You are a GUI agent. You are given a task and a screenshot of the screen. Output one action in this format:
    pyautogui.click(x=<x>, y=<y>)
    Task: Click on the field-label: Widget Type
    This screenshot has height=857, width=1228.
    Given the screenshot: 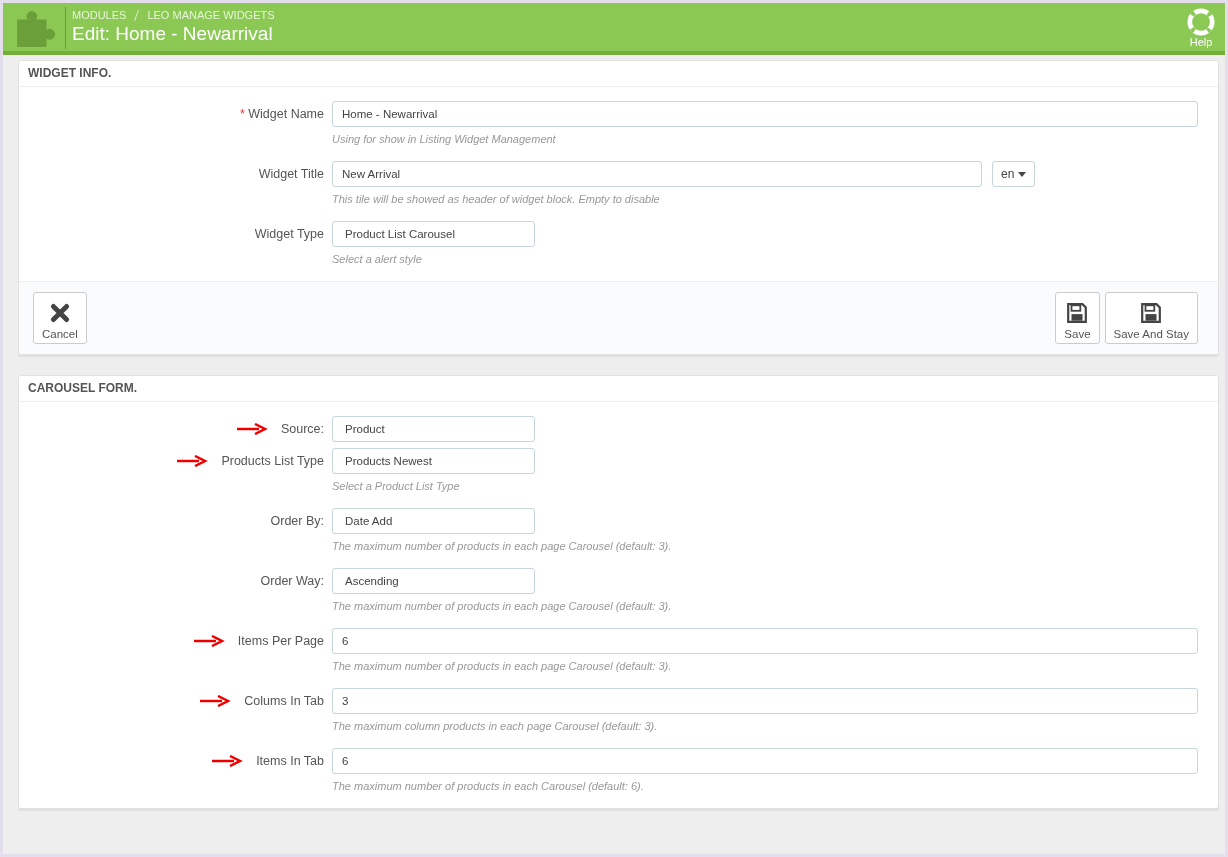 What is the action you would take?
    pyautogui.click(x=289, y=234)
    